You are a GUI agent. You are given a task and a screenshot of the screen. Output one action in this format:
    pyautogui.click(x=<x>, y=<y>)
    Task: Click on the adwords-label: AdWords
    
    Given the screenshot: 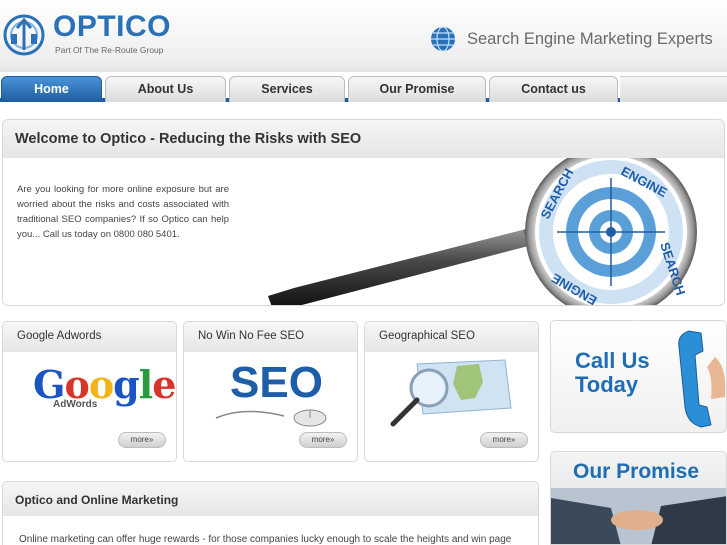 What is the action you would take?
    pyautogui.click(x=75, y=404)
    